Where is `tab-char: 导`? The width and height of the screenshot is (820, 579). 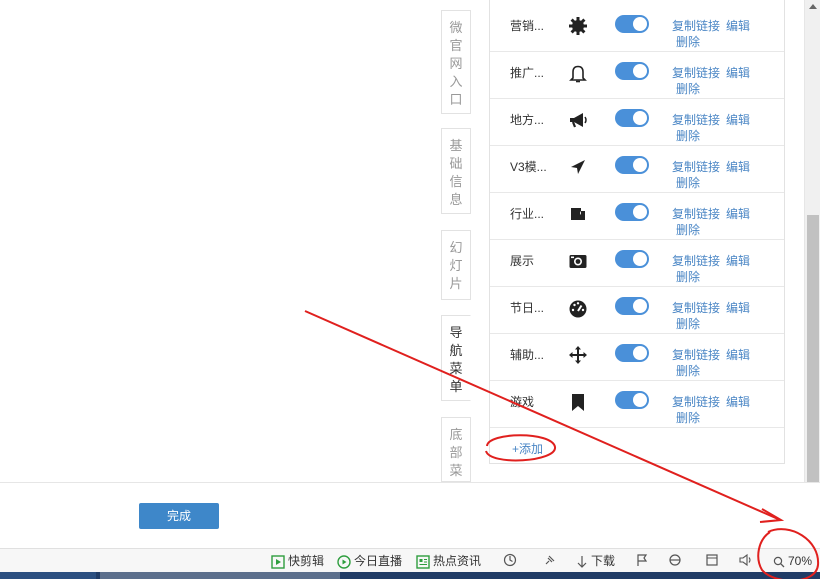 tab-char: 导 is located at coordinates (456, 332).